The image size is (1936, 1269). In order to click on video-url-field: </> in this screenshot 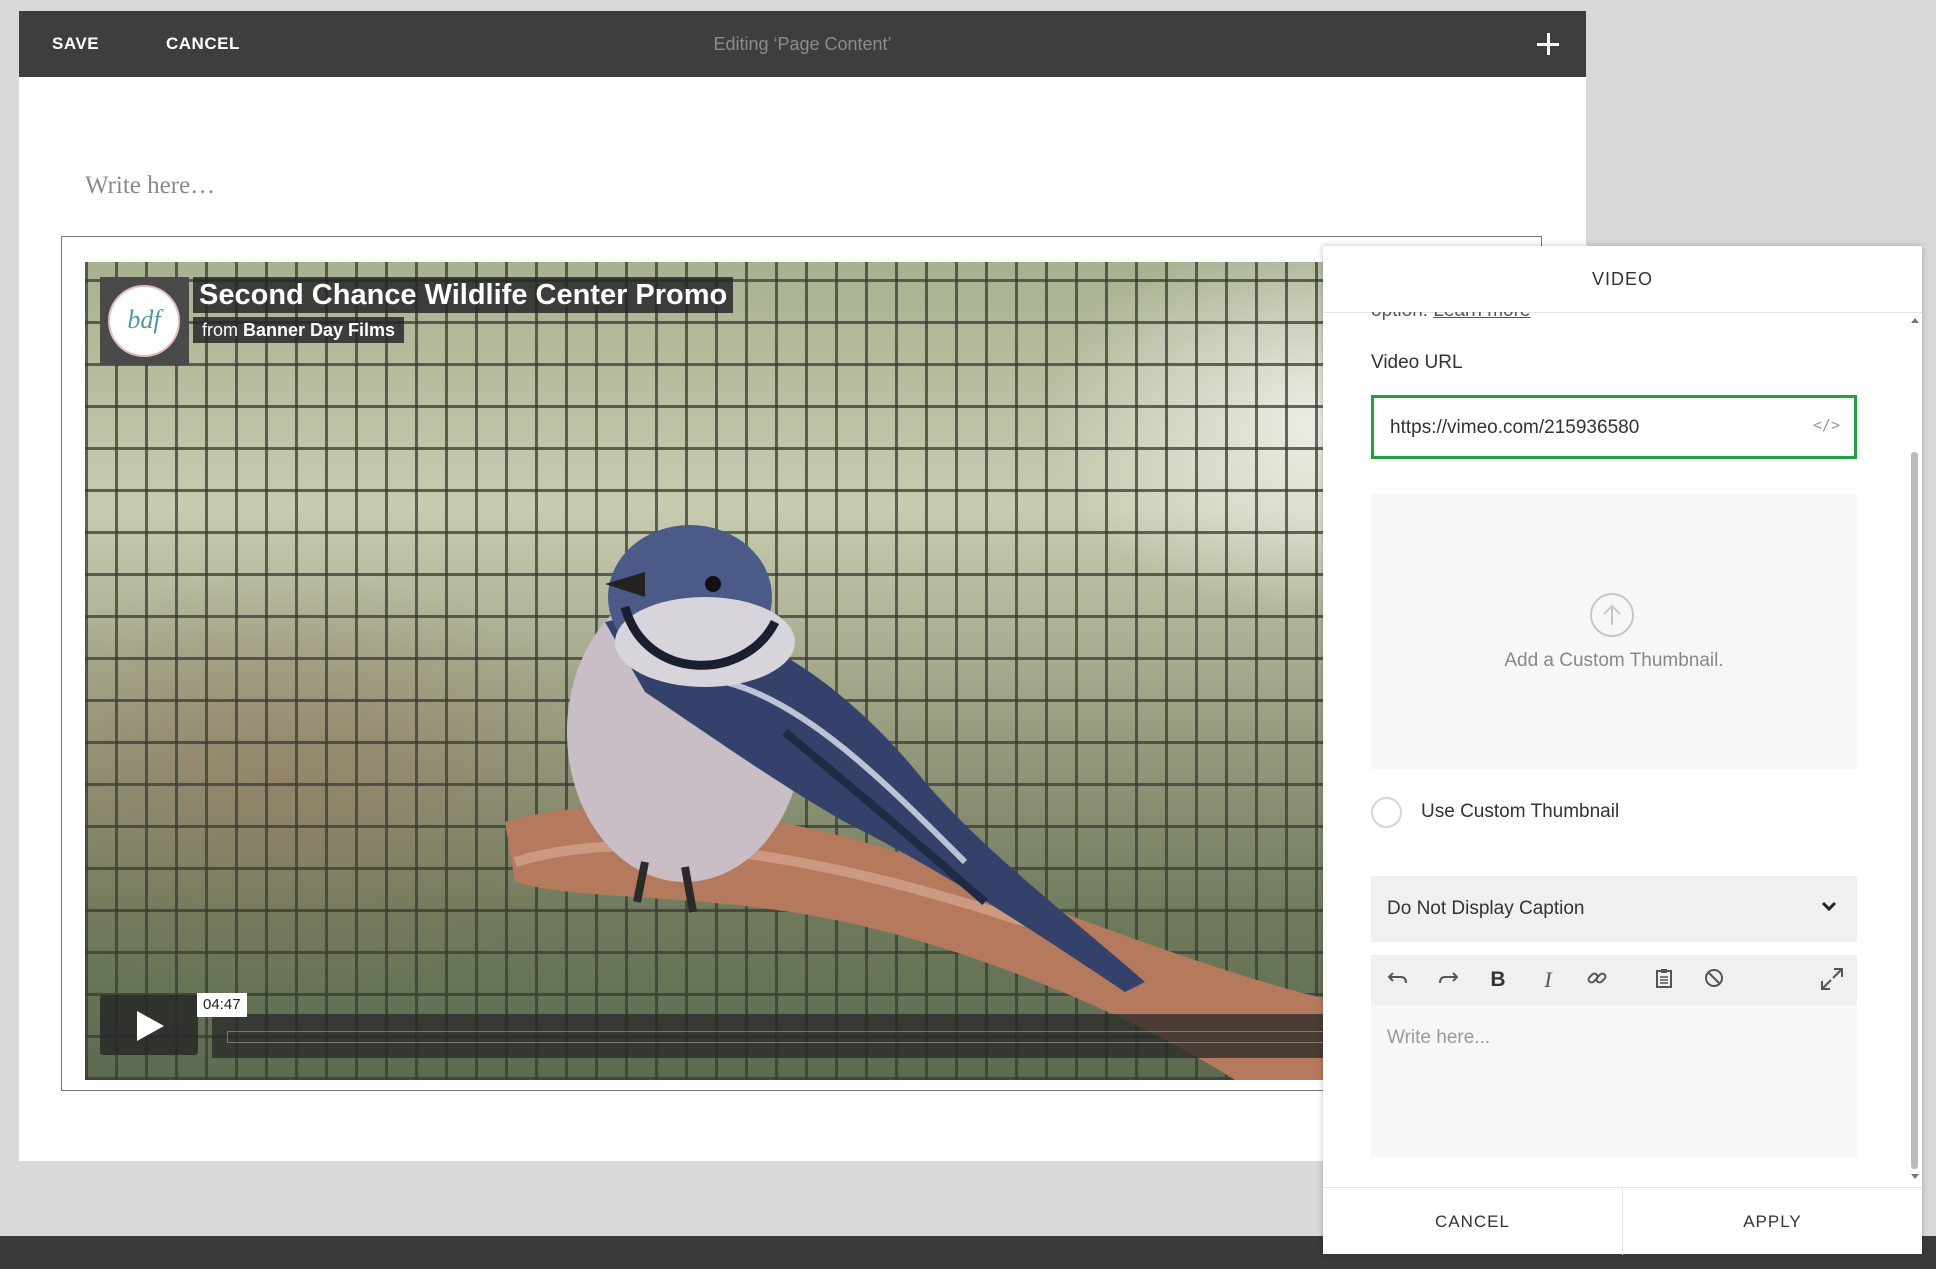, I will do `click(1614, 427)`.